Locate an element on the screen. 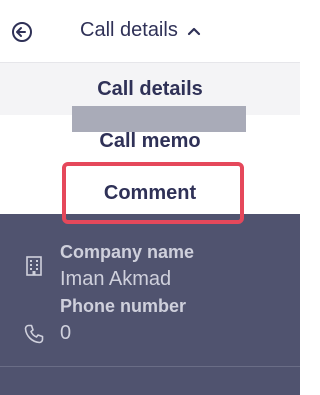 Image resolution: width=320 pixels, height=395 pixels. chevron-up-icon is located at coordinates (193, 31).